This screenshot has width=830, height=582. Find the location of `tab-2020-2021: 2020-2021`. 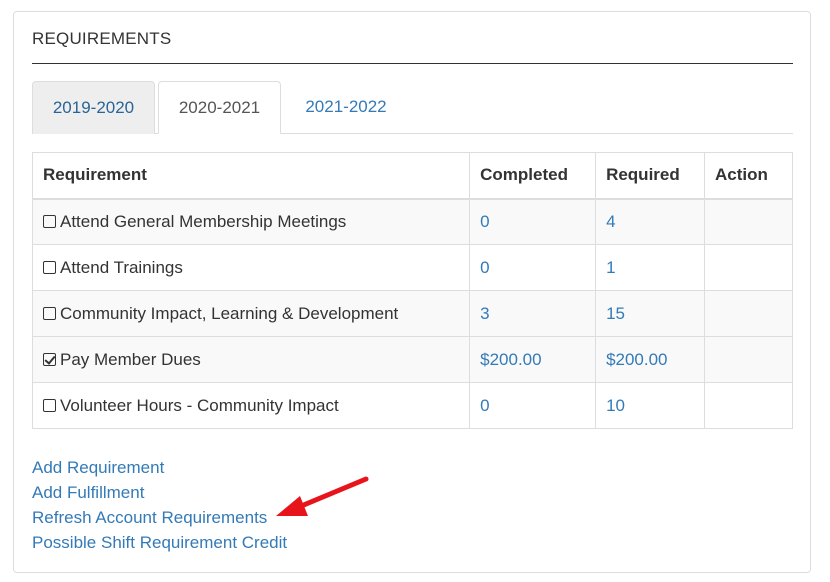

tab-2020-2021: 2020-2021 is located at coordinates (219, 107).